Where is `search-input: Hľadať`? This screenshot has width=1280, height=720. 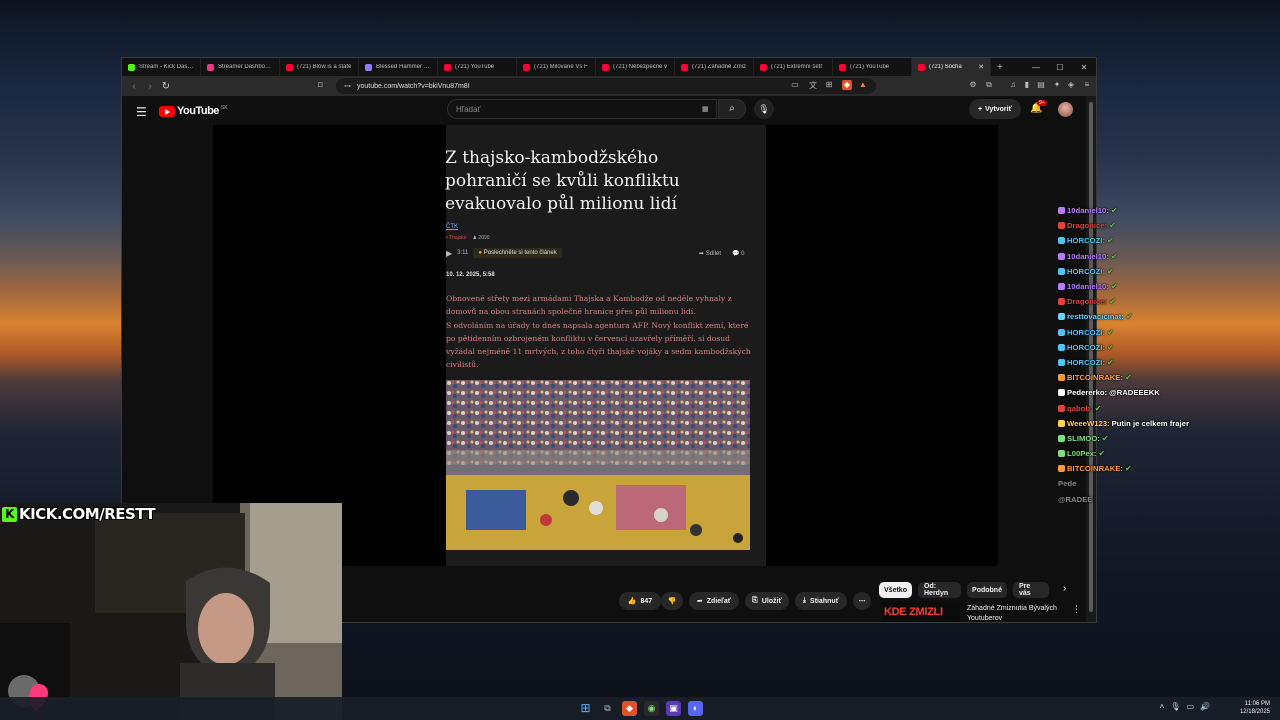 search-input: Hľadať is located at coordinates (582, 109).